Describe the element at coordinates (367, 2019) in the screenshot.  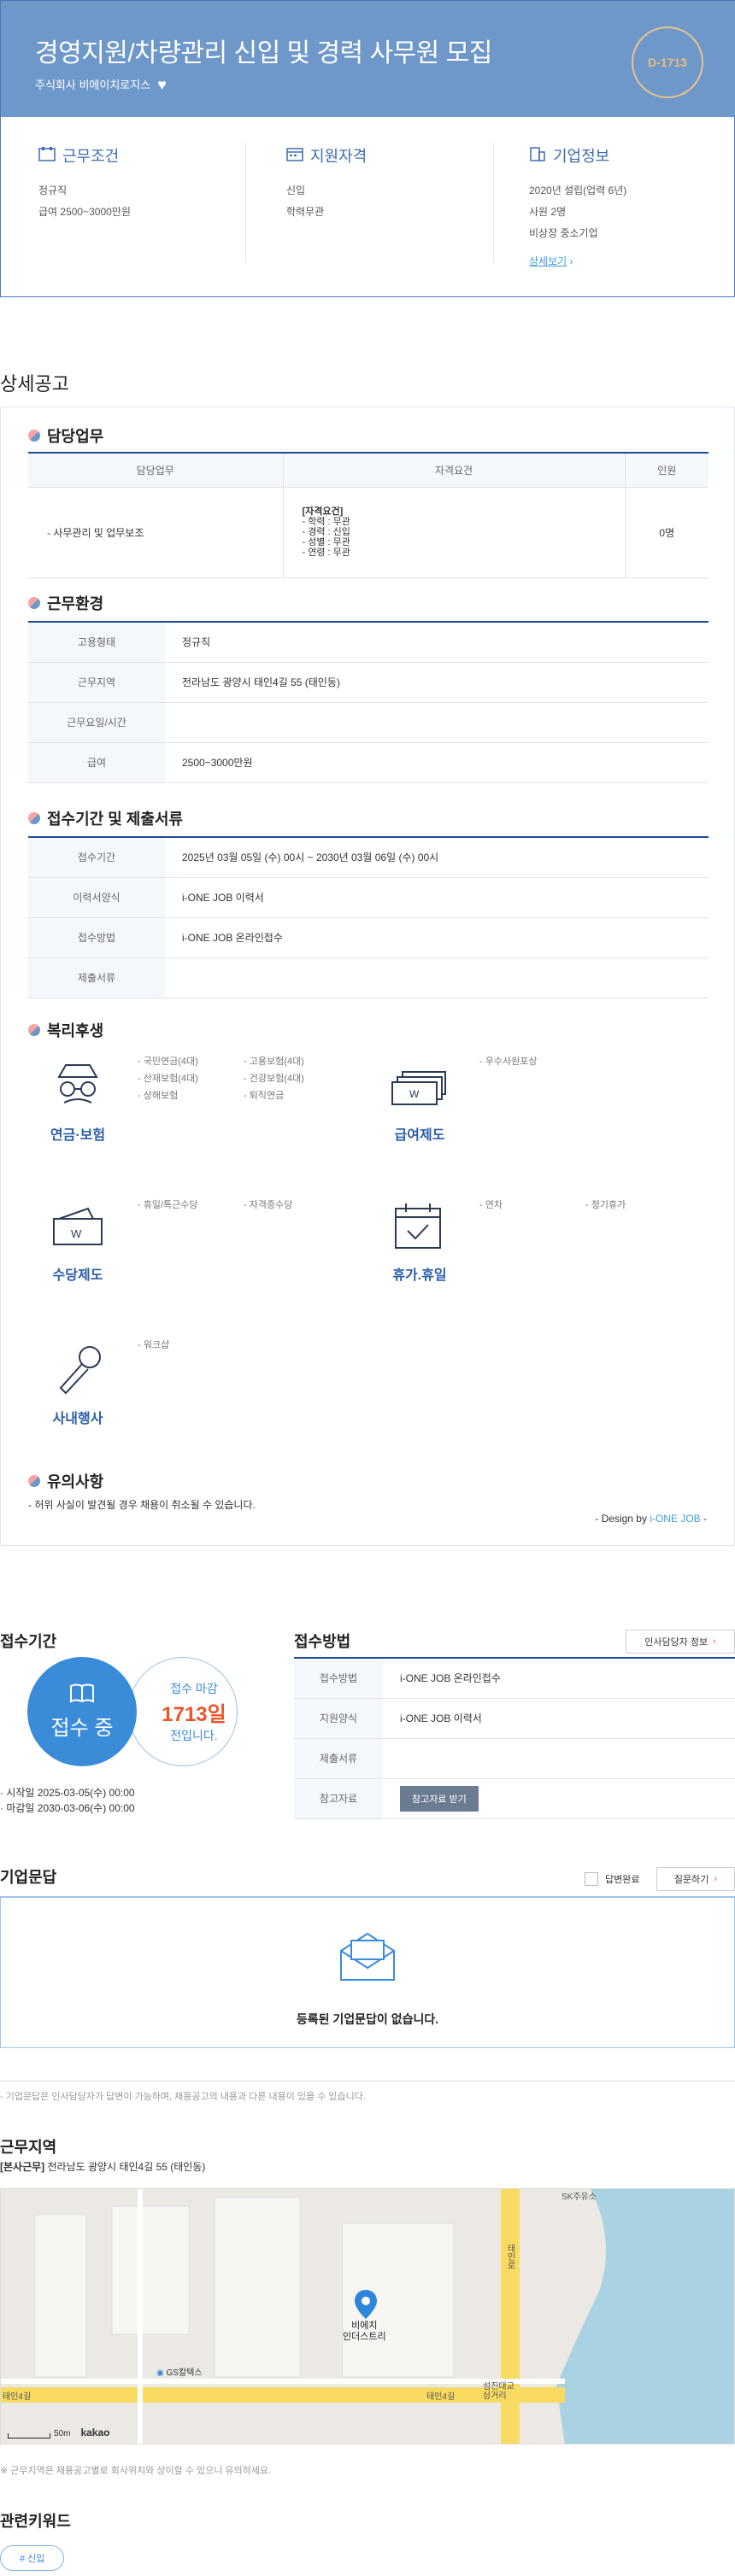
I see `qna-empty-text: 등록된 기업문답이 없습니다.` at that location.